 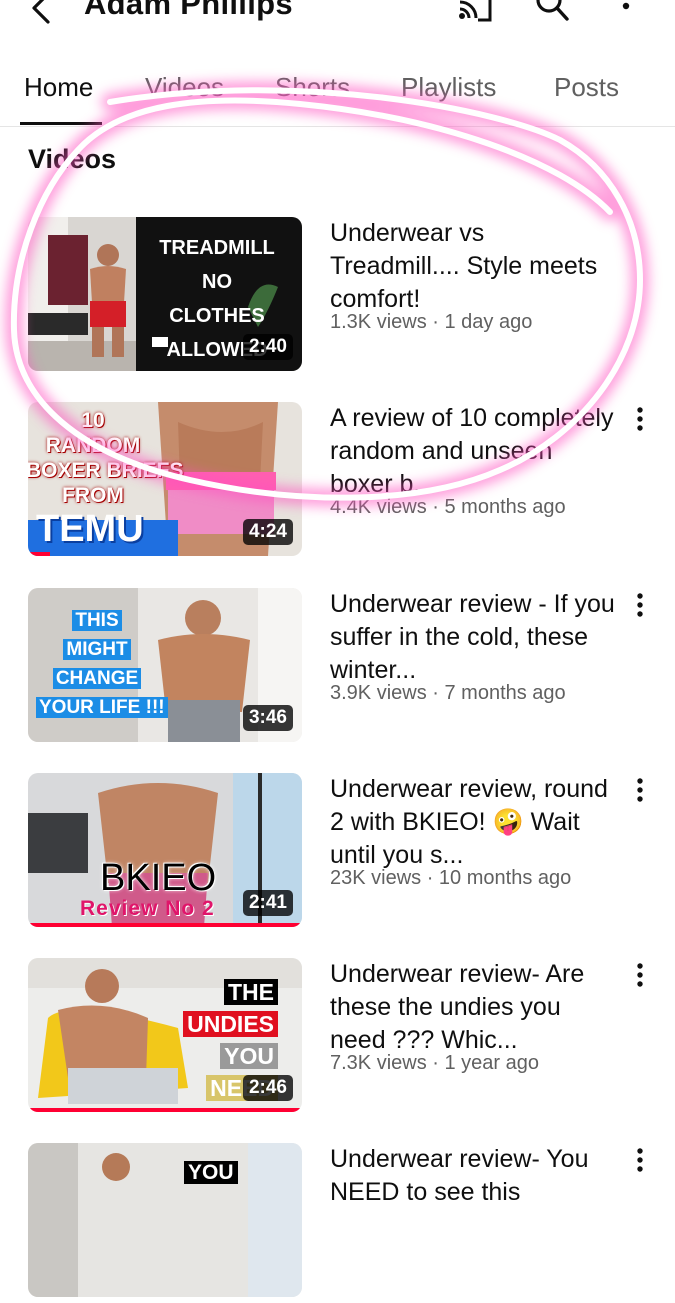 I want to click on thumbnail-text: UNDIES, so click(x=230, y=1024).